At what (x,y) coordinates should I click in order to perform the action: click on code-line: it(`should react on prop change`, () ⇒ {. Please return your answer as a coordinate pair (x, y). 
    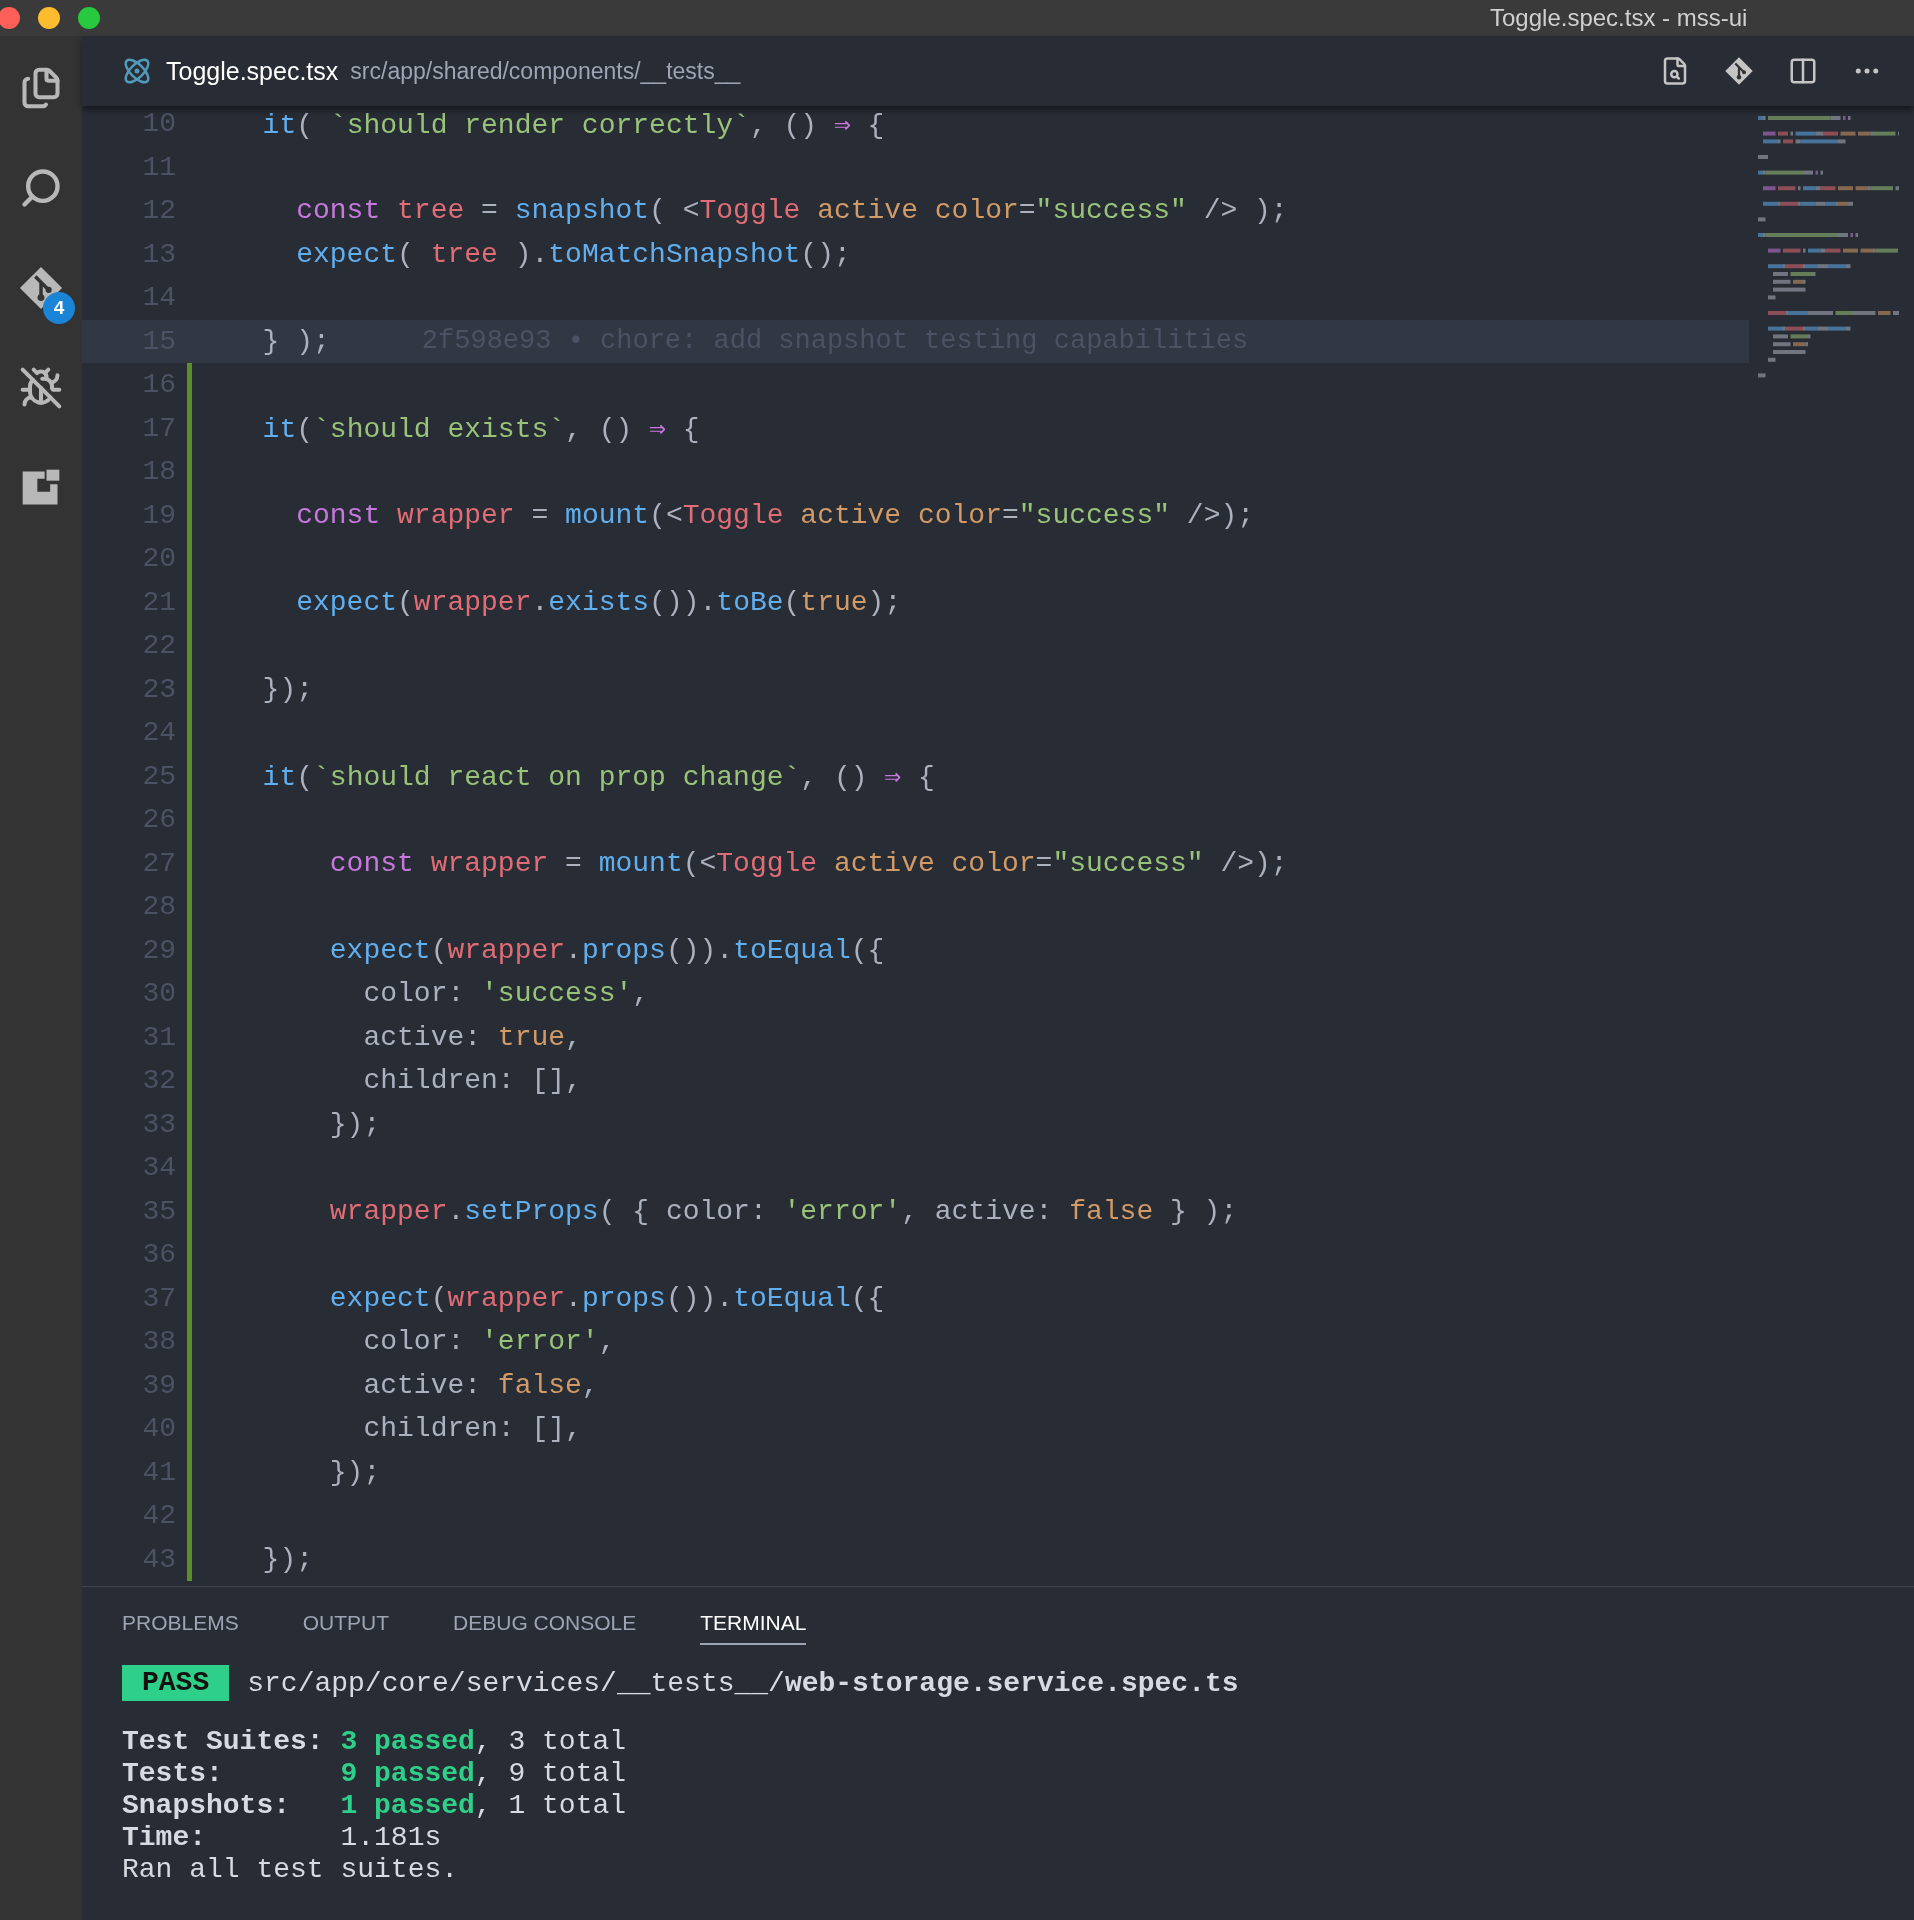
    Looking at the image, I should click on (598, 777).